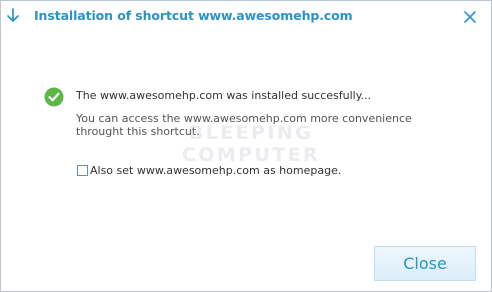 Image resolution: width=492 pixels, height=292 pixels. Describe the element at coordinates (425, 263) in the screenshot. I see `close-button: Close` at that location.